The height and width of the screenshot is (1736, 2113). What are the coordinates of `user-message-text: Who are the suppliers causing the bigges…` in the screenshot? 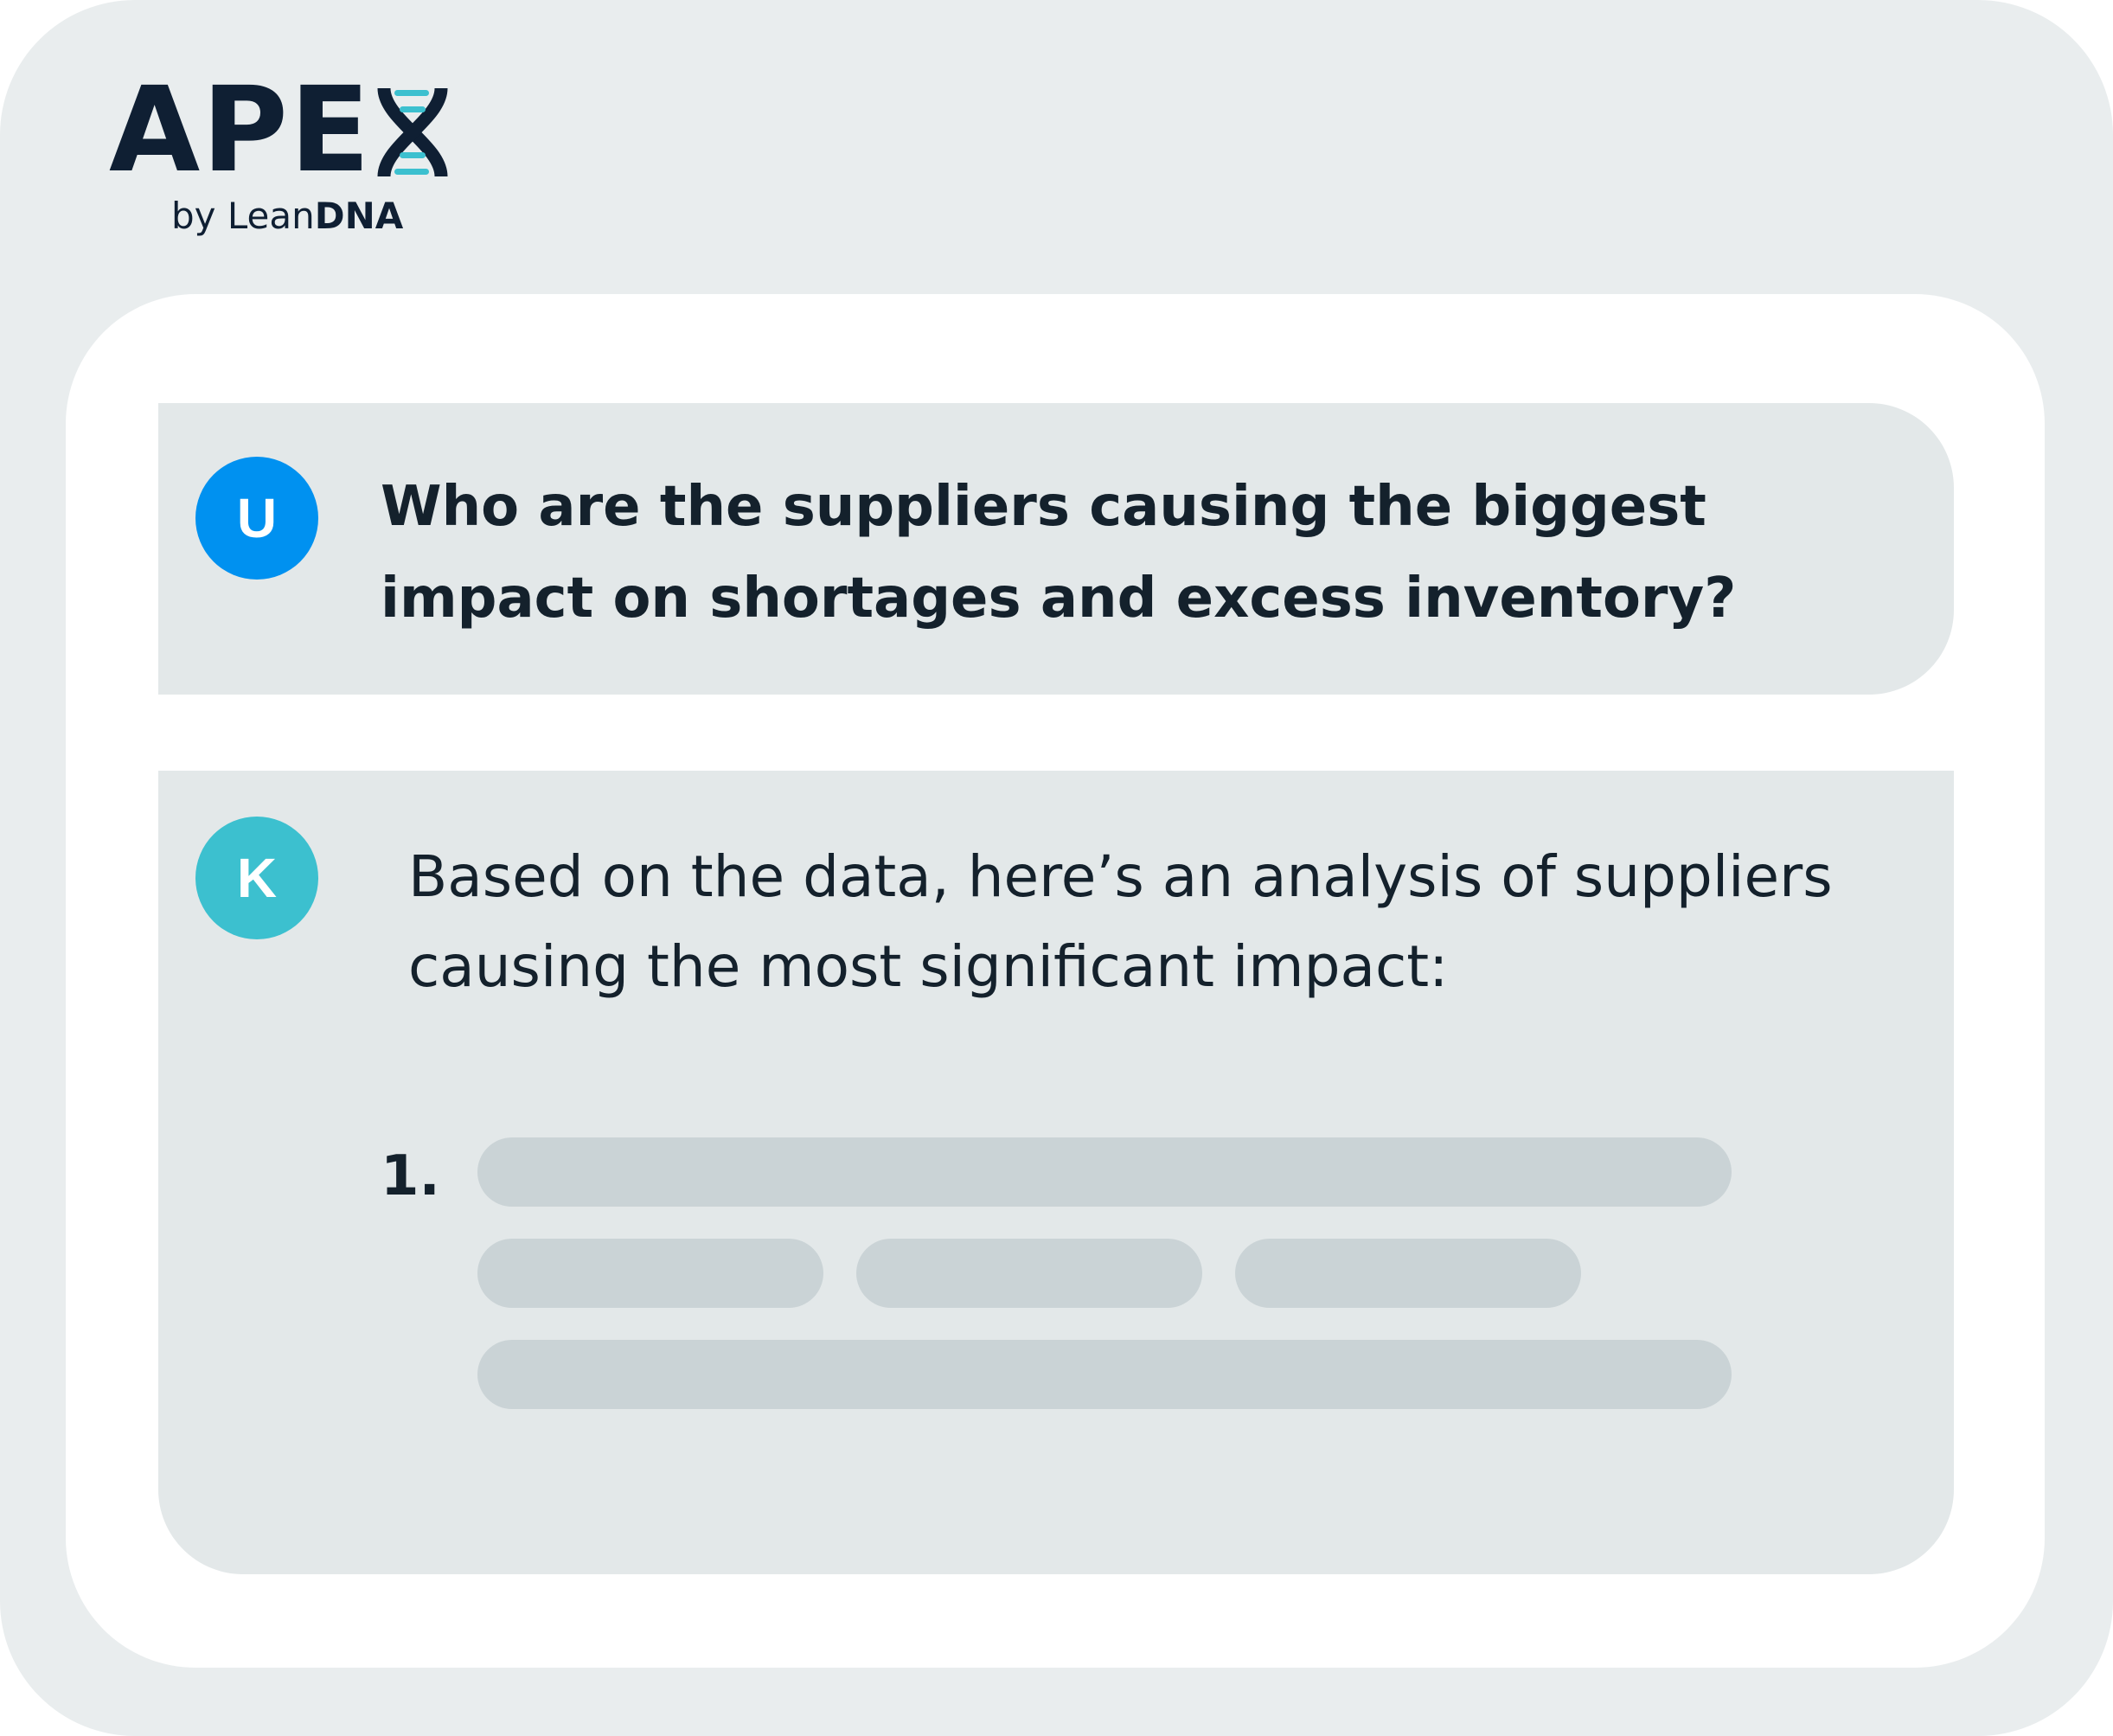 It's located at (1059, 553).